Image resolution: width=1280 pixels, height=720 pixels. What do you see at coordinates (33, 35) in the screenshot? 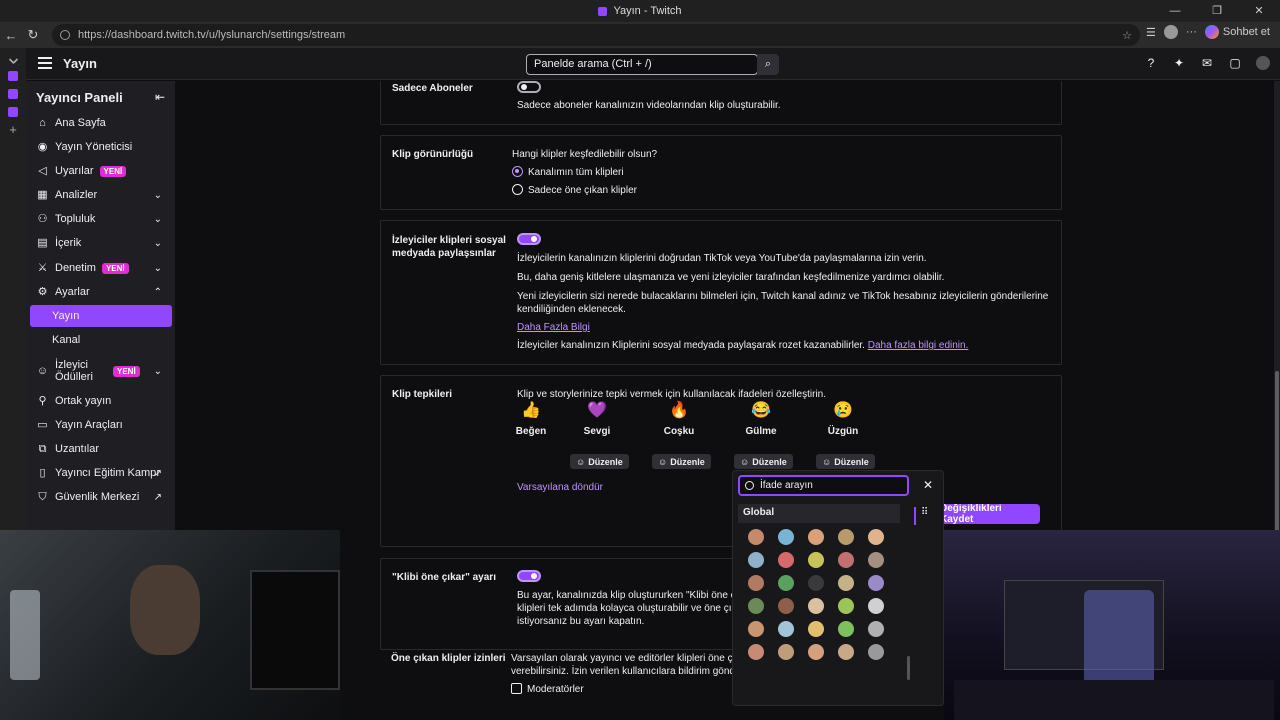
I see `refresh-icon: ↻` at bounding box center [33, 35].